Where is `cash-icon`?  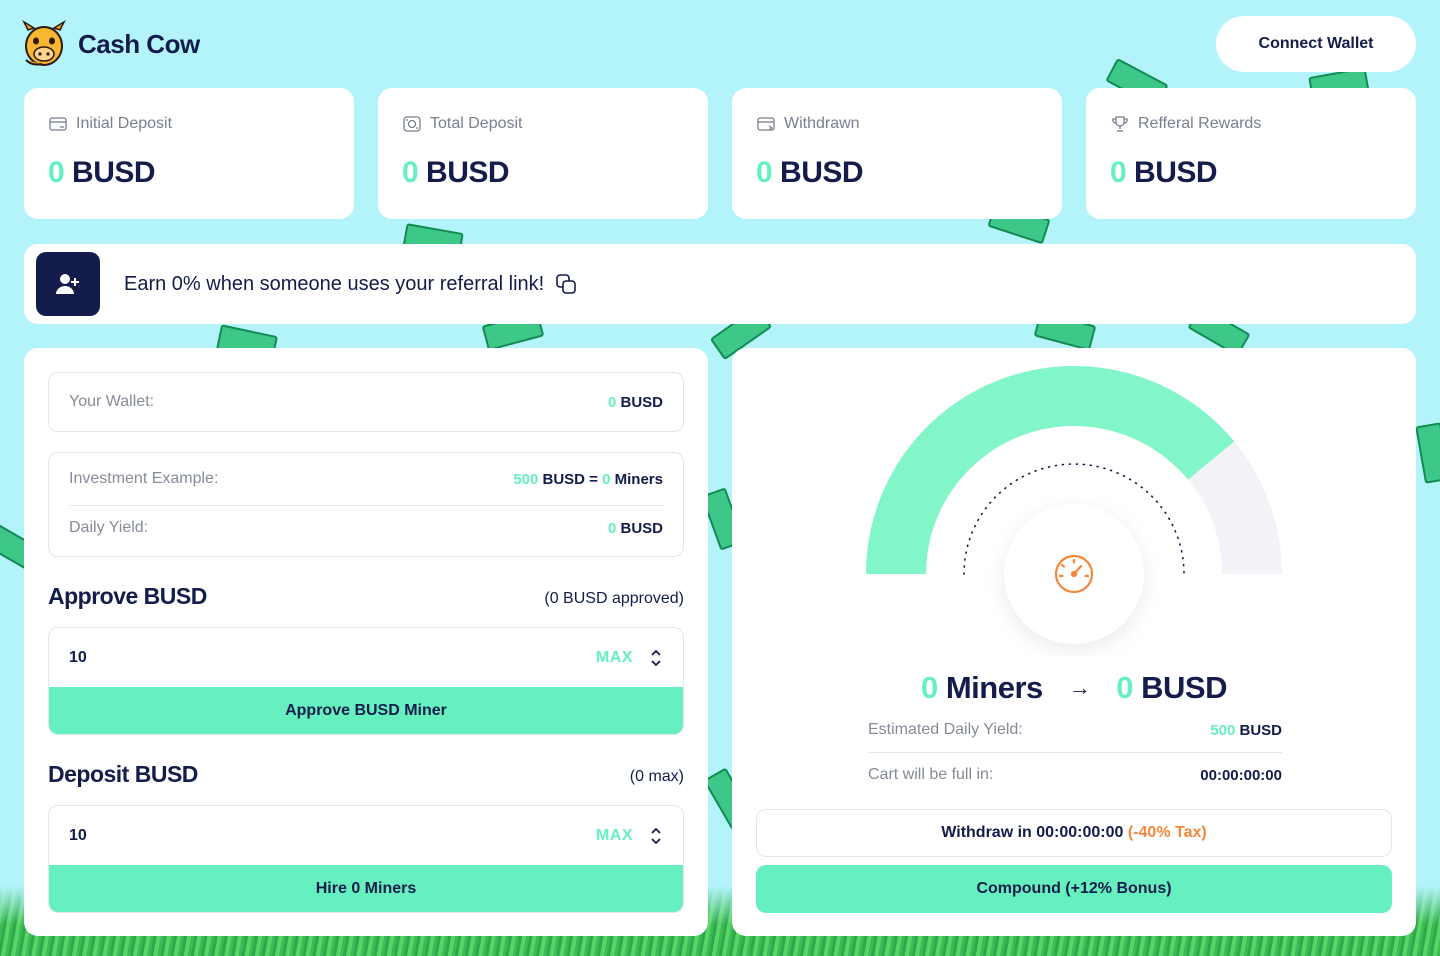 cash-icon is located at coordinates (412, 124).